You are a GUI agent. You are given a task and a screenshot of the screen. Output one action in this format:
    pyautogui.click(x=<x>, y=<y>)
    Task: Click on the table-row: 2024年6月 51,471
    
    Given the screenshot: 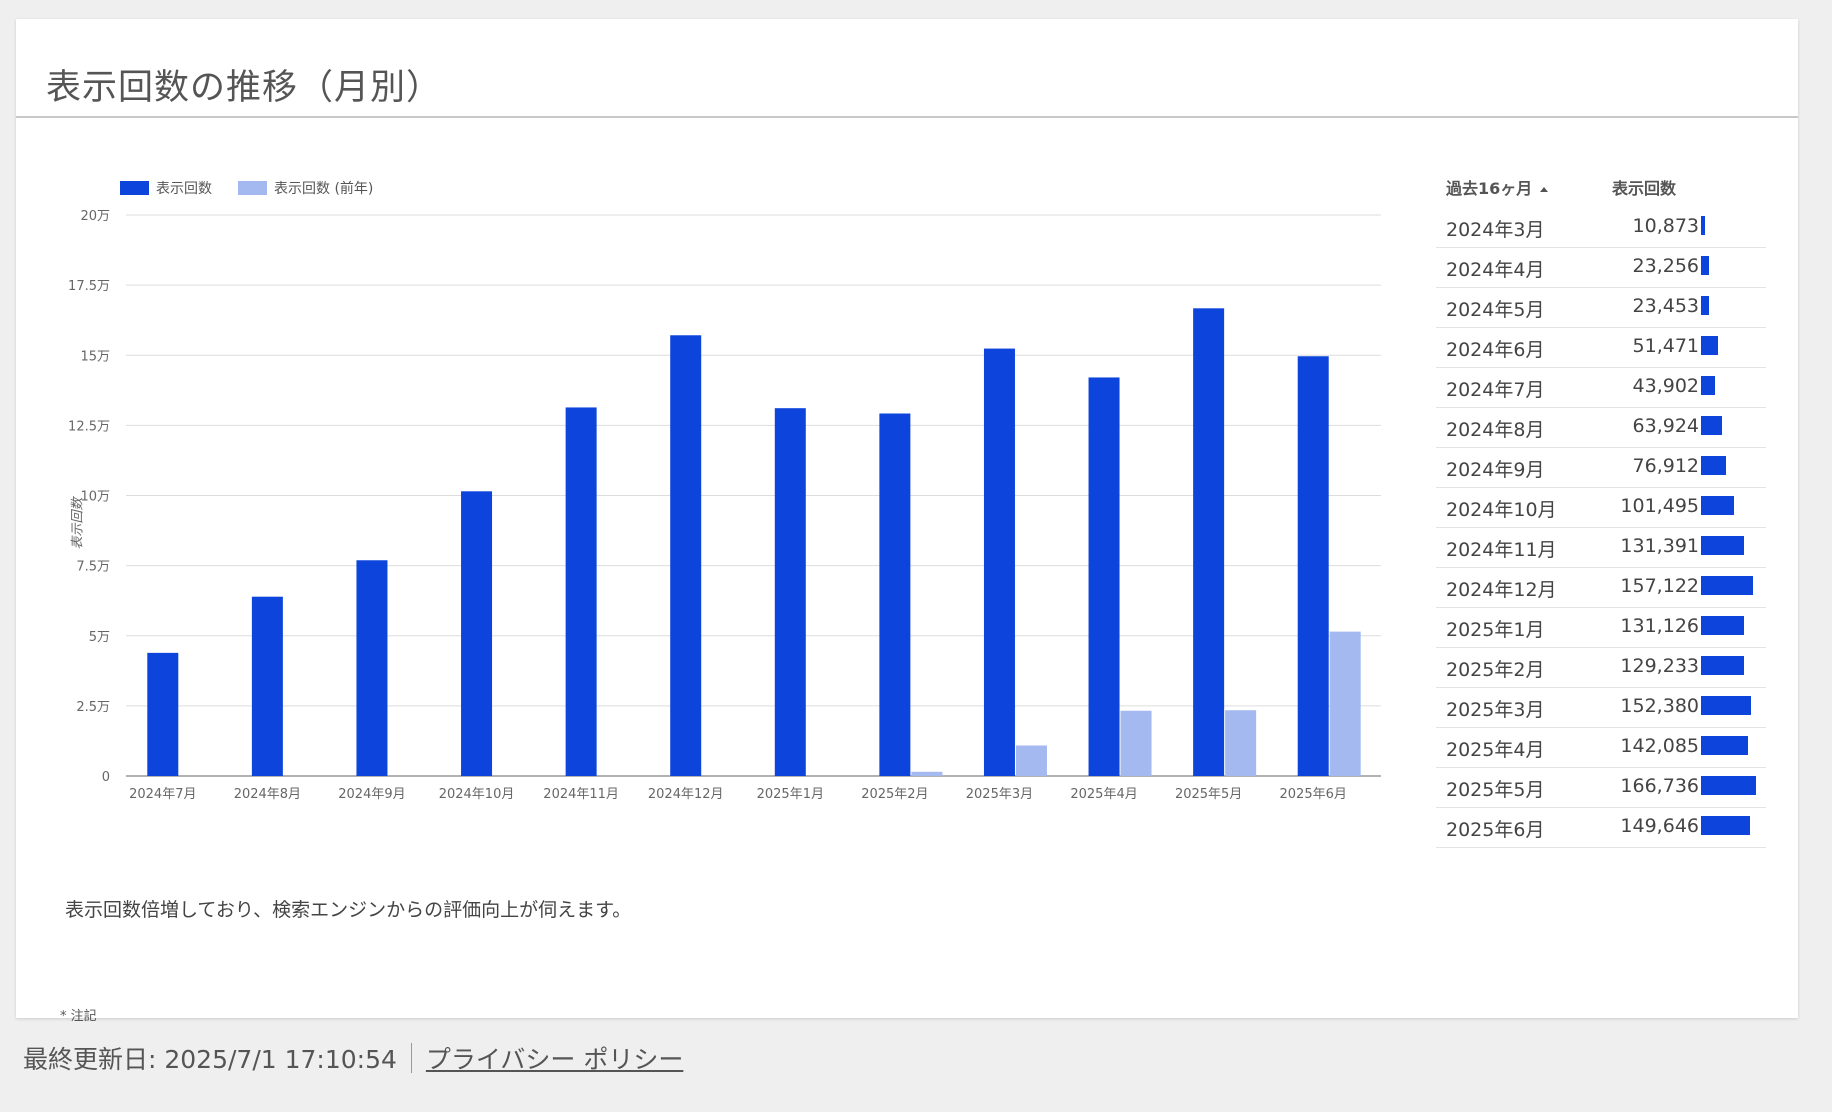 What is the action you would take?
    pyautogui.click(x=1601, y=347)
    